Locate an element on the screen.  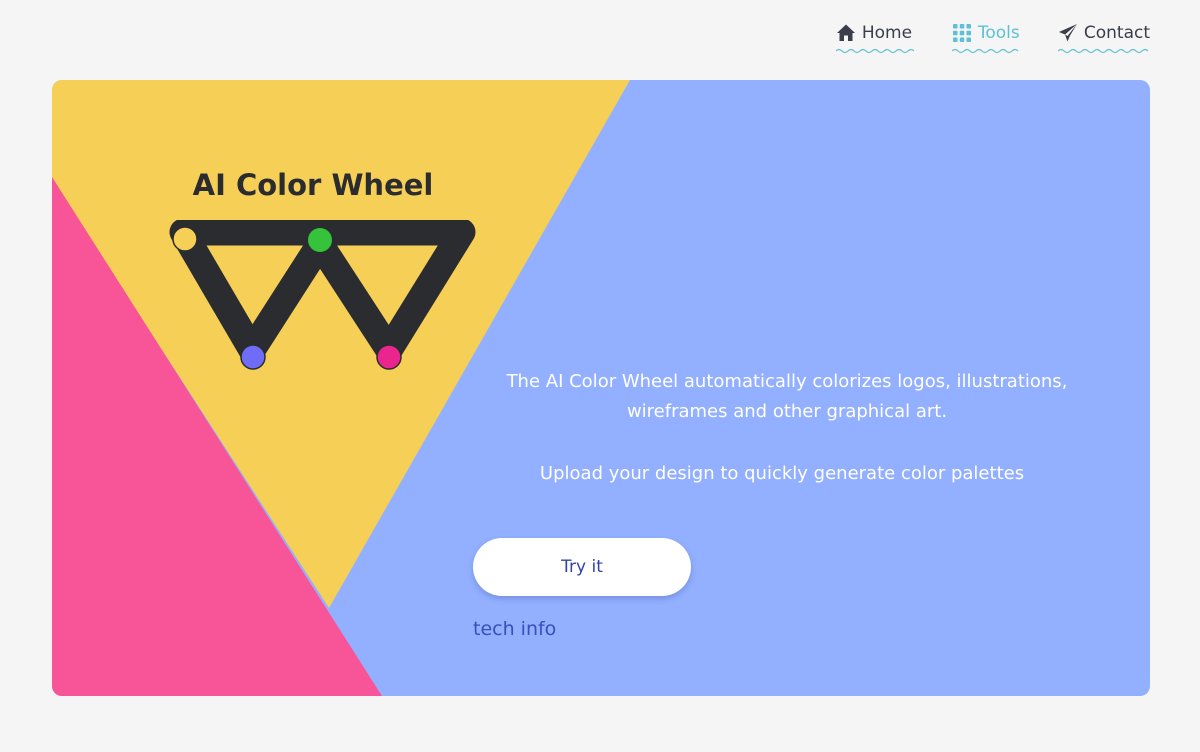
logo-dot-purple is located at coordinates (253, 357).